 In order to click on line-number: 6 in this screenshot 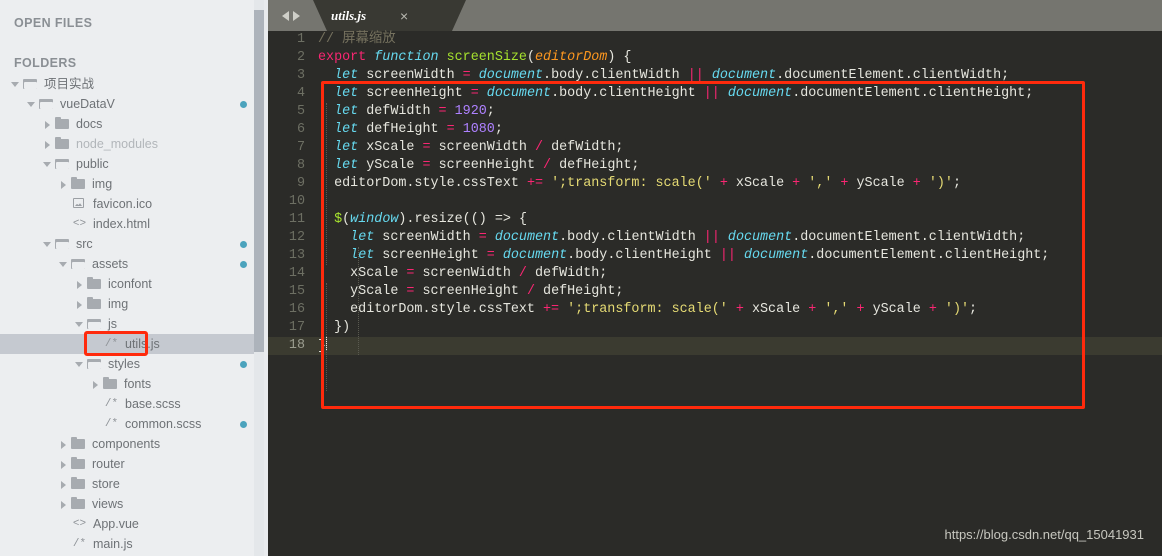, I will do `click(300, 129)`.